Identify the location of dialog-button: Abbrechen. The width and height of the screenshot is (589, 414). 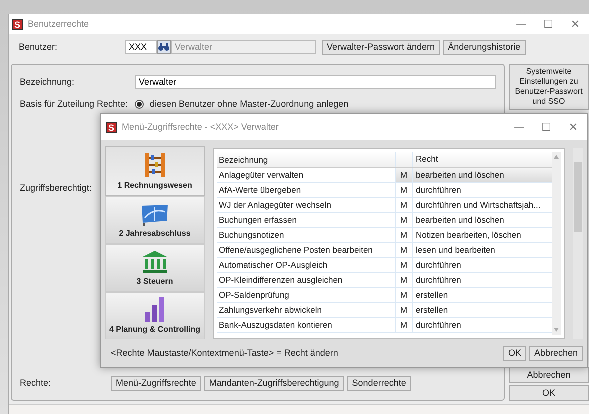
(556, 353).